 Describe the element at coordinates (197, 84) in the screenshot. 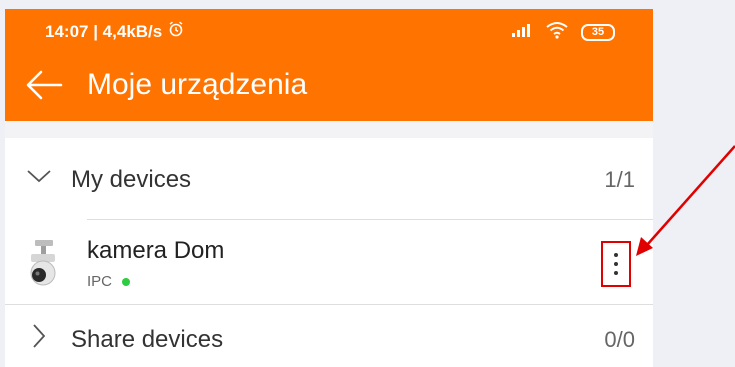

I see `page-title: Moje urządzenia` at that location.